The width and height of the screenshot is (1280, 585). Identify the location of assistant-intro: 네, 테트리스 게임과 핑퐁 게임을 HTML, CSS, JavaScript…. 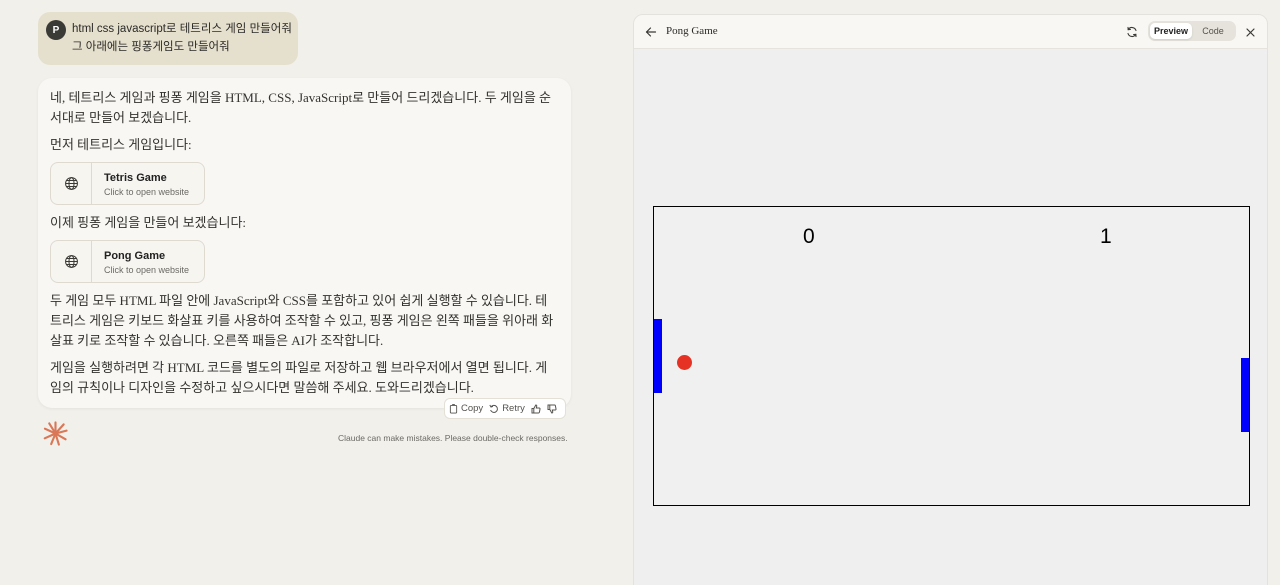
(300, 107).